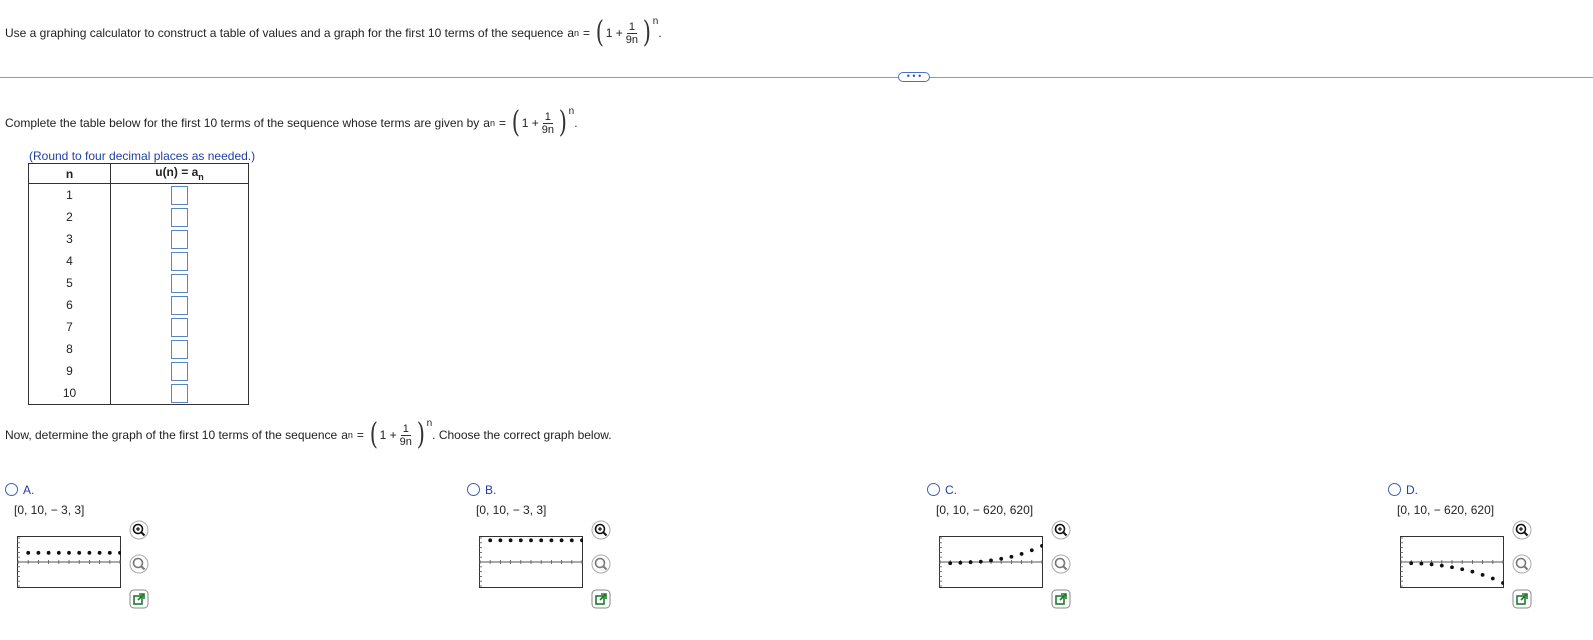 The height and width of the screenshot is (640, 1593). Describe the element at coordinates (481, 490) in the screenshot. I see `option-radio: B.` at that location.